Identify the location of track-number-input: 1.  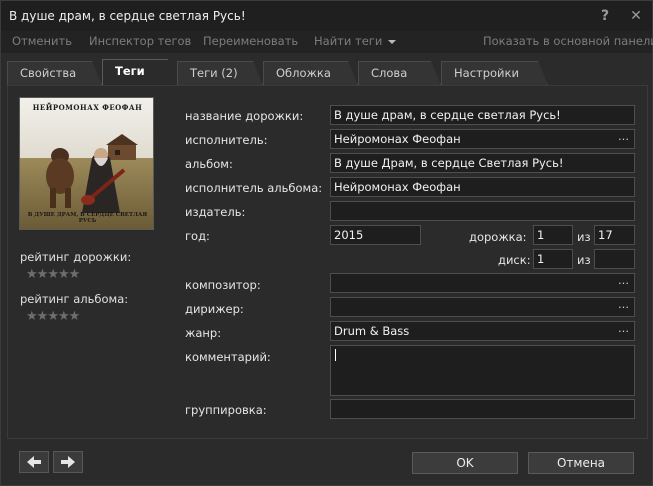
(553, 235).